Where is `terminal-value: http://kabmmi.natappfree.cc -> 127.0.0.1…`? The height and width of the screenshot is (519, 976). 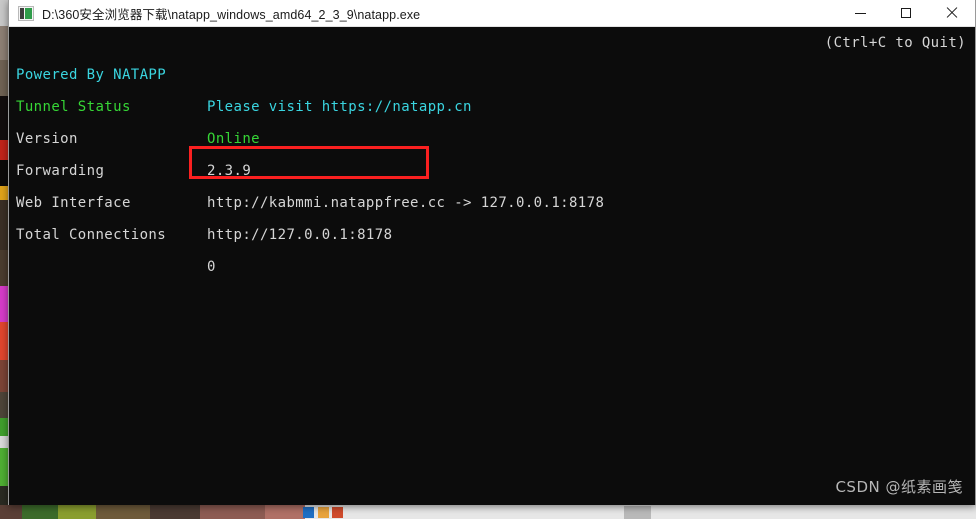
terminal-value: http://kabmmi.natappfree.cc -> 127.0.0.1… is located at coordinates (406, 203).